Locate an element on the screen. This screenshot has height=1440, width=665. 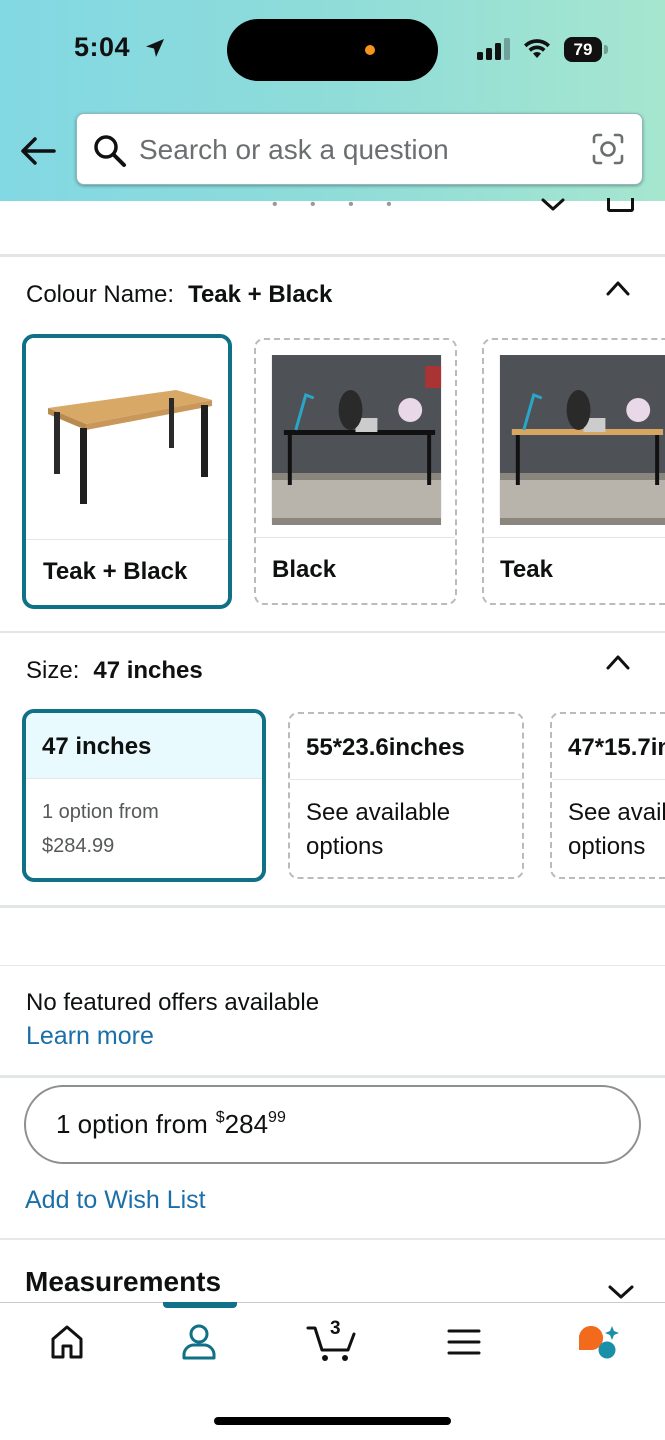
size-selected-value: 47 inches is located at coordinates (148, 670).